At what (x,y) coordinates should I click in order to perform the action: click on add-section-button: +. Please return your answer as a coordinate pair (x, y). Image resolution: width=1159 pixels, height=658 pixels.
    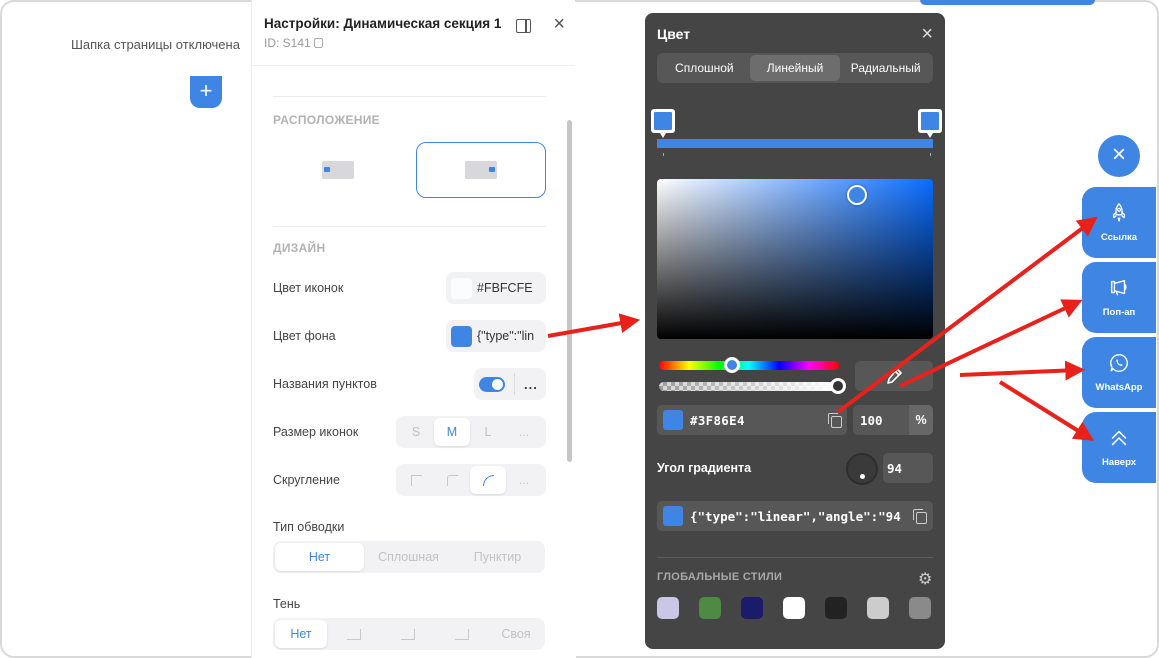
    Looking at the image, I should click on (206, 92).